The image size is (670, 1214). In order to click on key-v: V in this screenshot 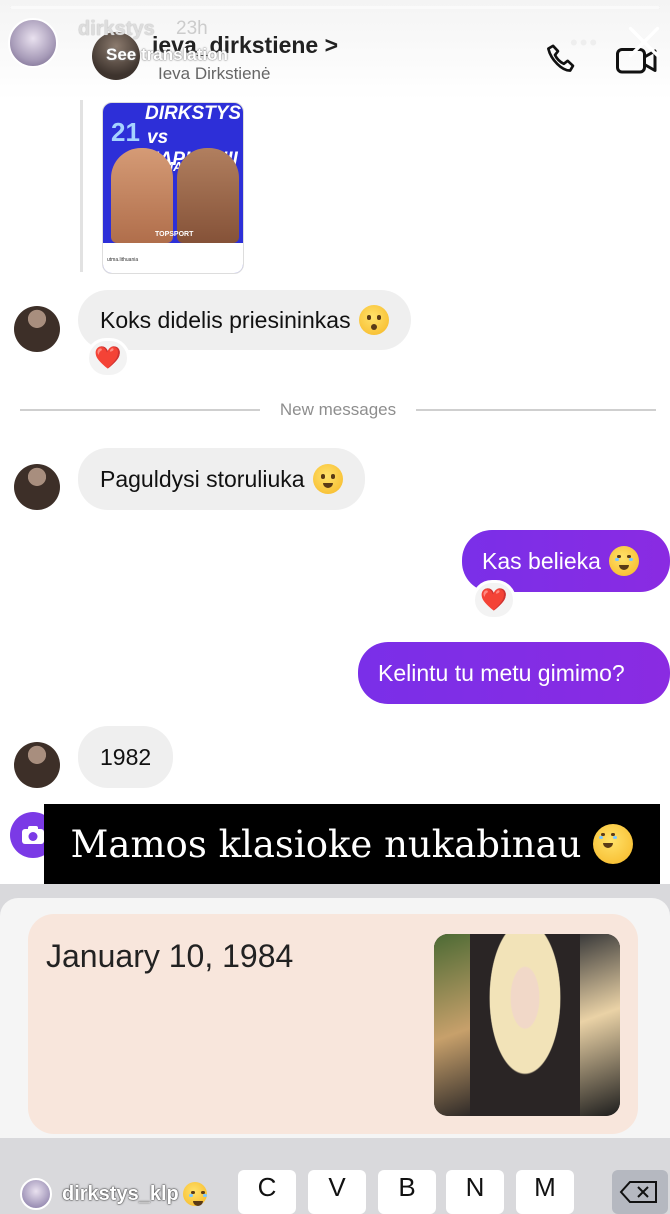, I will do `click(337, 1192)`.